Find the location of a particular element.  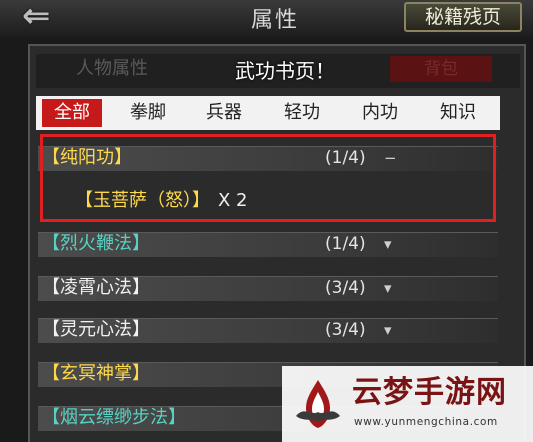

top-bar: ⇐ 属性 秘籍残页 is located at coordinates (266, 19).